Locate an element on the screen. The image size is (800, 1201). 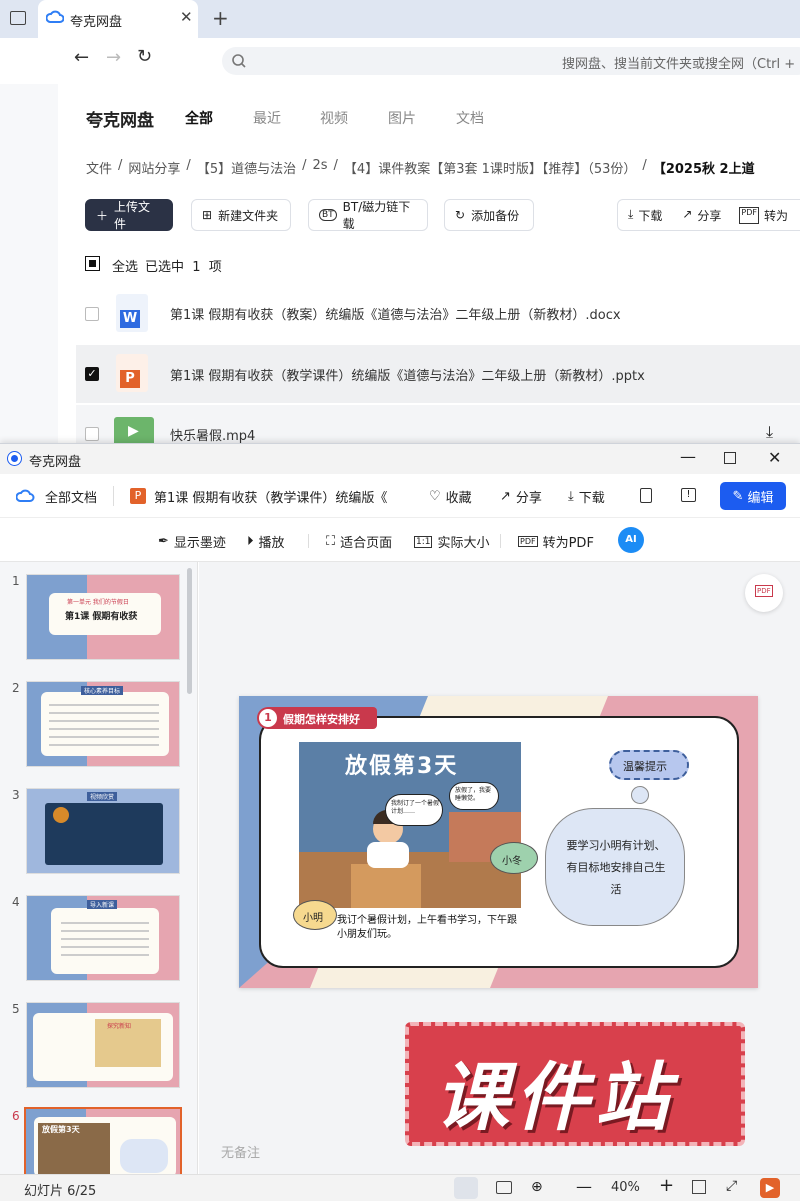
section-number: 1 is located at coordinates (268, 718).